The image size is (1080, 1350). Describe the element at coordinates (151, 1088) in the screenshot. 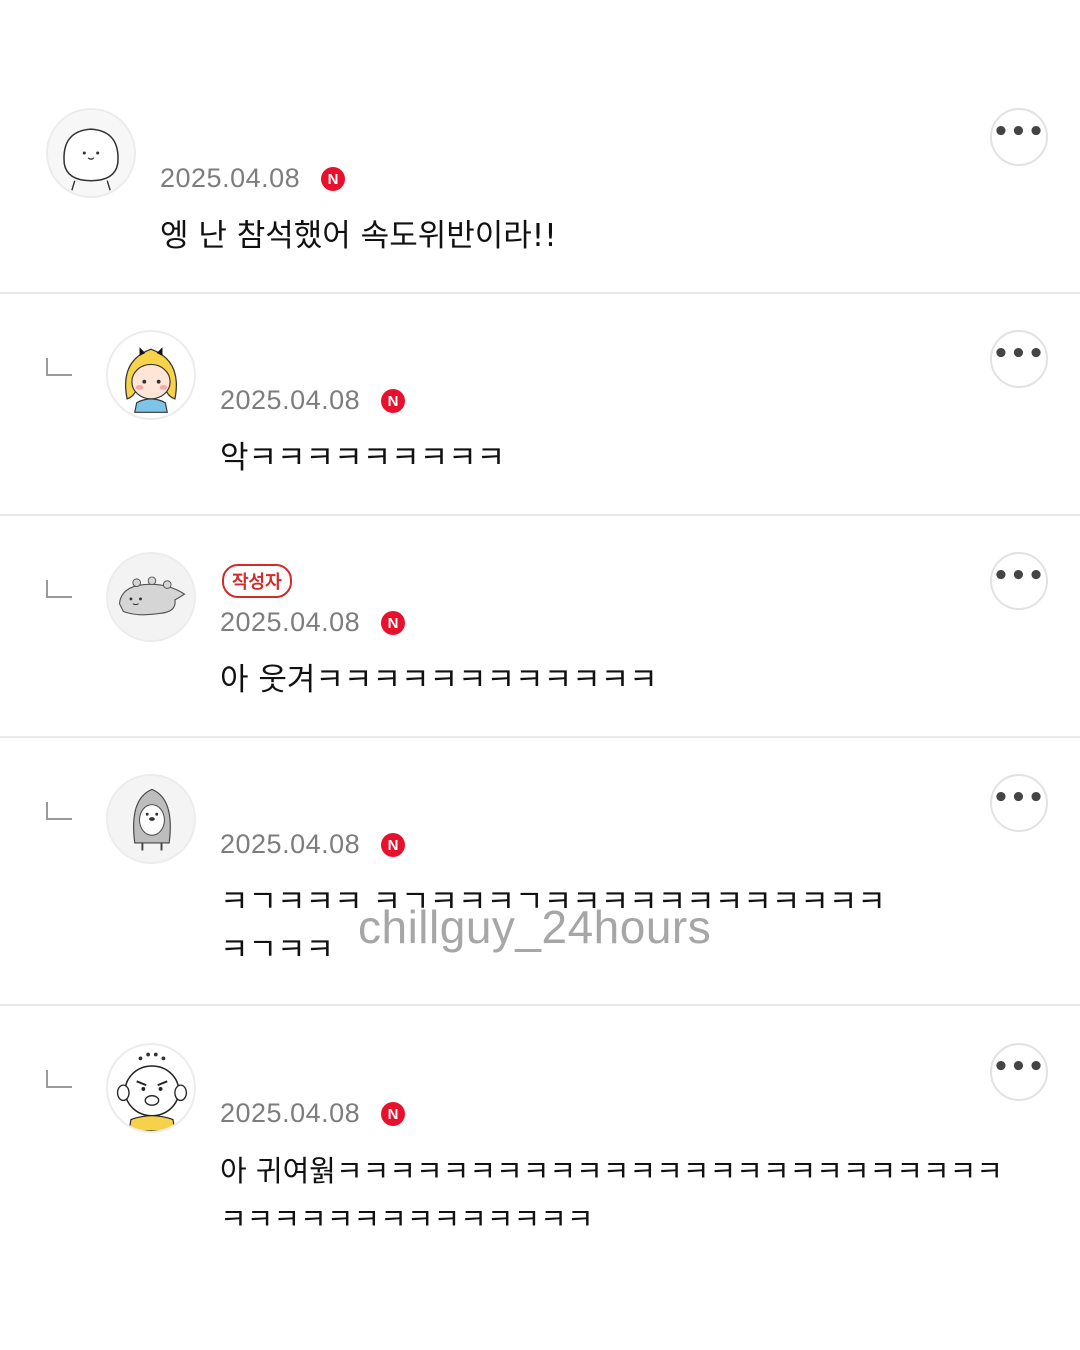

I see `bald-baby-character-avatar` at that location.